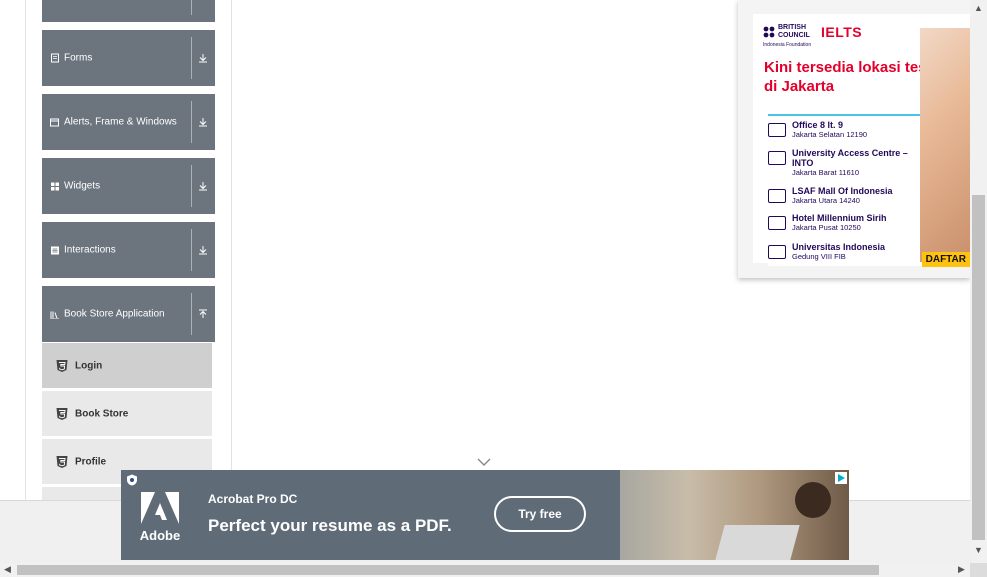 The width and height of the screenshot is (987, 577). Describe the element at coordinates (978, 550) in the screenshot. I see `scroll-down-icon: ▼` at that location.